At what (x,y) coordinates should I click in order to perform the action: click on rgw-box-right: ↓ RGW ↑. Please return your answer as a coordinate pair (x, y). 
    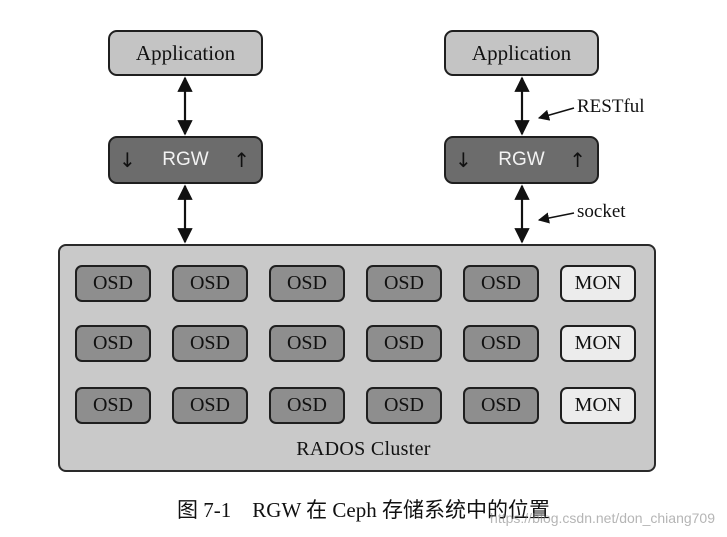
    Looking at the image, I should click on (521, 160).